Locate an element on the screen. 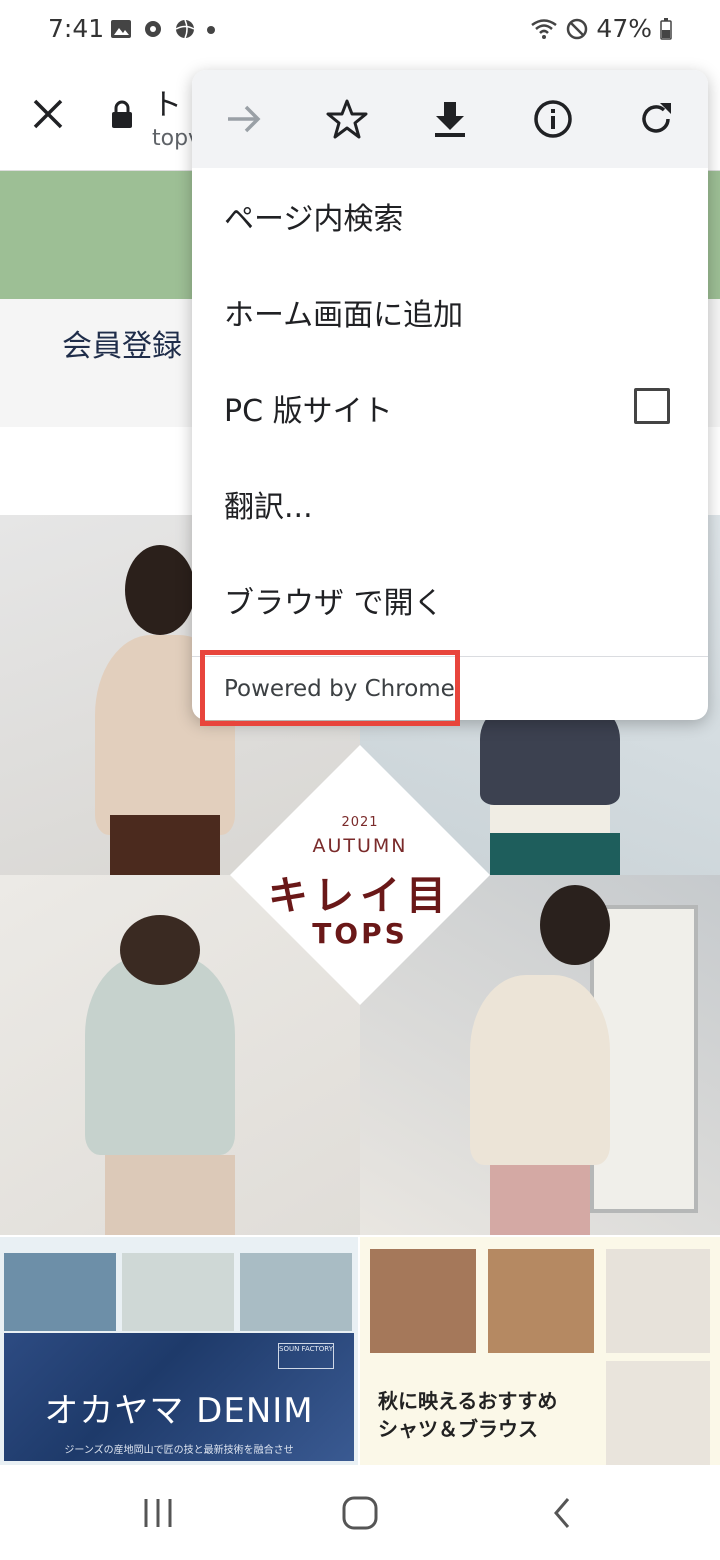 This screenshot has height=1560, width=720. menu-item-add-to-home: ホーム画面に追加 is located at coordinates (450, 311).